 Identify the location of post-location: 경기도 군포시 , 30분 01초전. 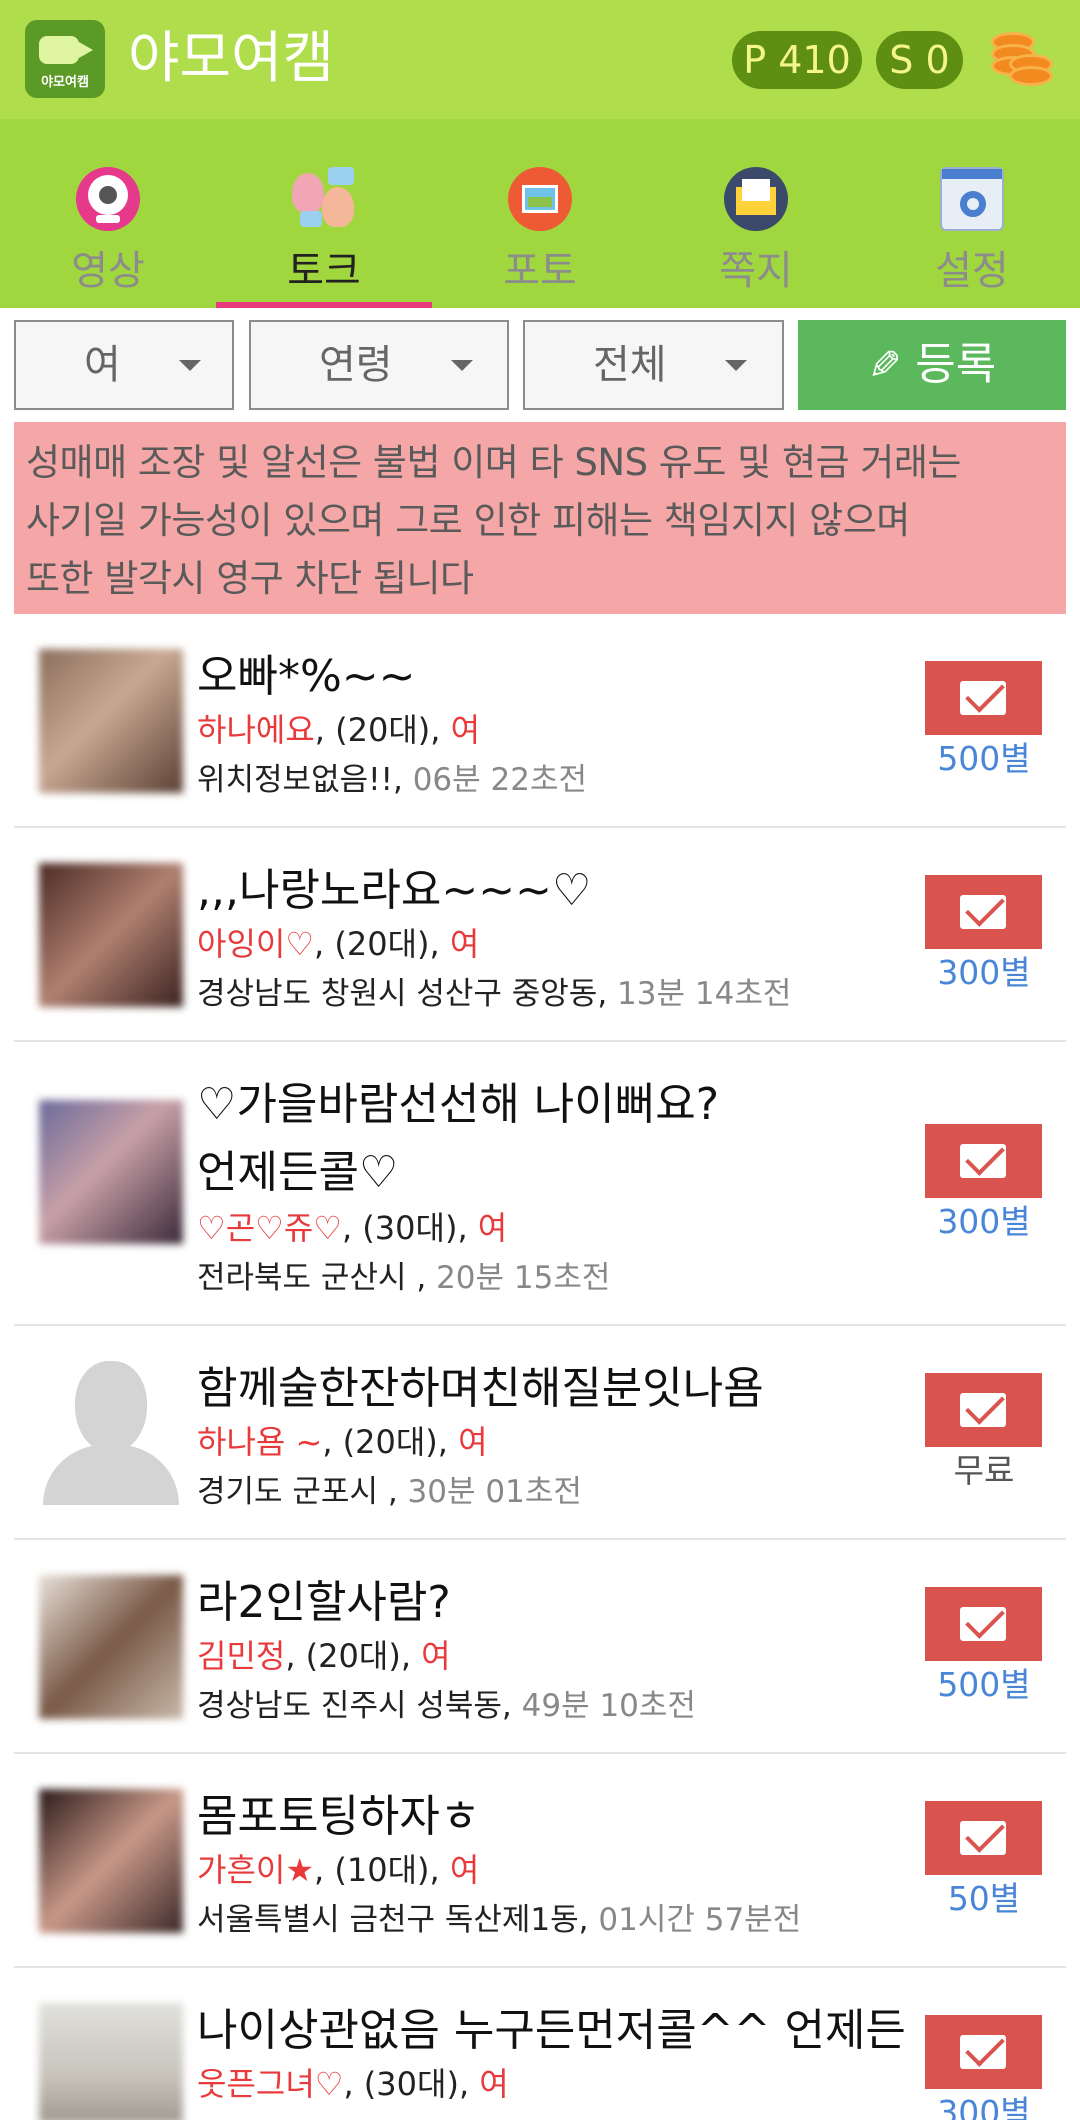
(389, 1492).